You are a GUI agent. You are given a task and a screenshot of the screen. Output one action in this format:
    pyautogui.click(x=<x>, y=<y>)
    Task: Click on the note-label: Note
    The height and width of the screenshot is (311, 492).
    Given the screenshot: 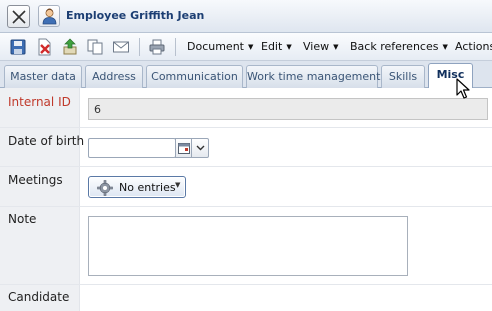 What is the action you would take?
    pyautogui.click(x=22, y=219)
    